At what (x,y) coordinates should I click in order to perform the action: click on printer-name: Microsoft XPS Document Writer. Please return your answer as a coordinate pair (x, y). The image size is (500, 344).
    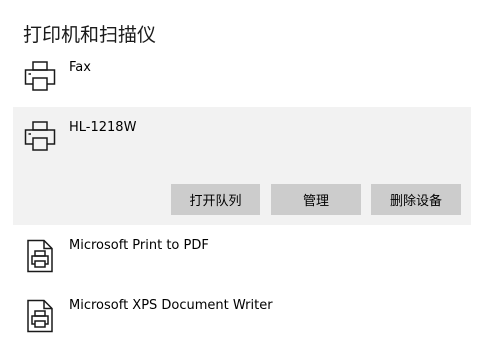
    Looking at the image, I should click on (171, 305).